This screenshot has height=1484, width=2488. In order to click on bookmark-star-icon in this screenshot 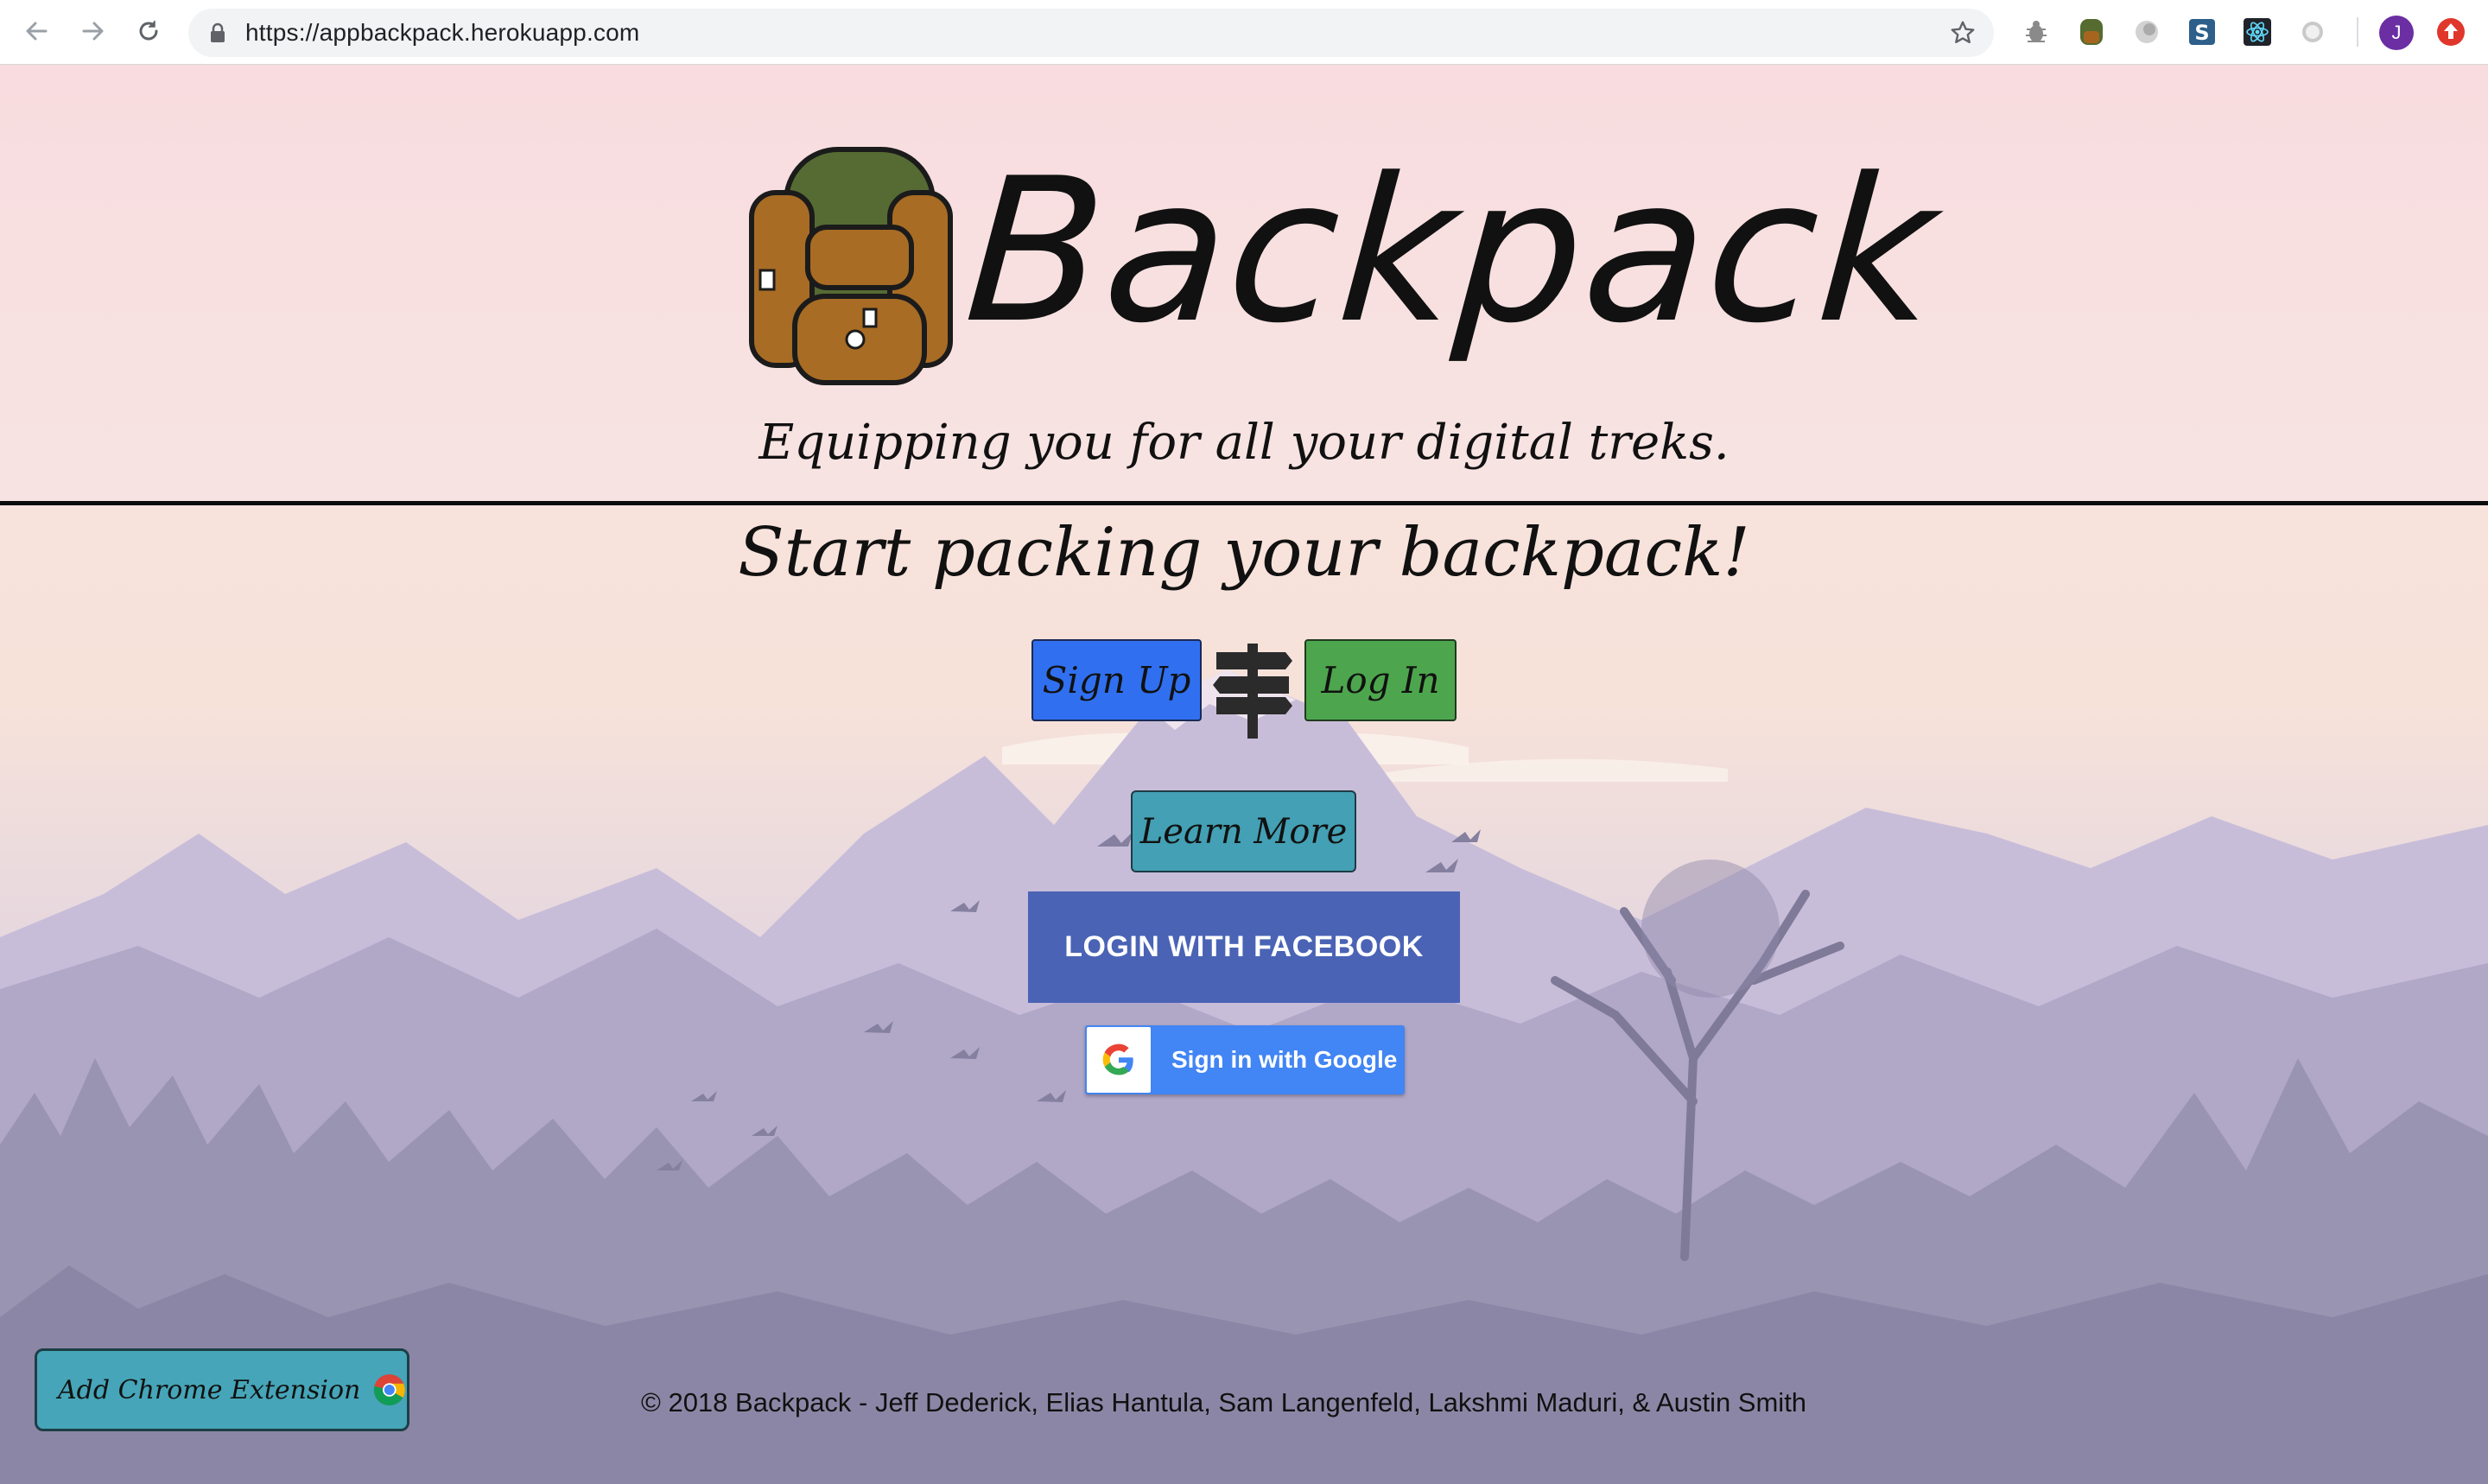, I will do `click(1963, 34)`.